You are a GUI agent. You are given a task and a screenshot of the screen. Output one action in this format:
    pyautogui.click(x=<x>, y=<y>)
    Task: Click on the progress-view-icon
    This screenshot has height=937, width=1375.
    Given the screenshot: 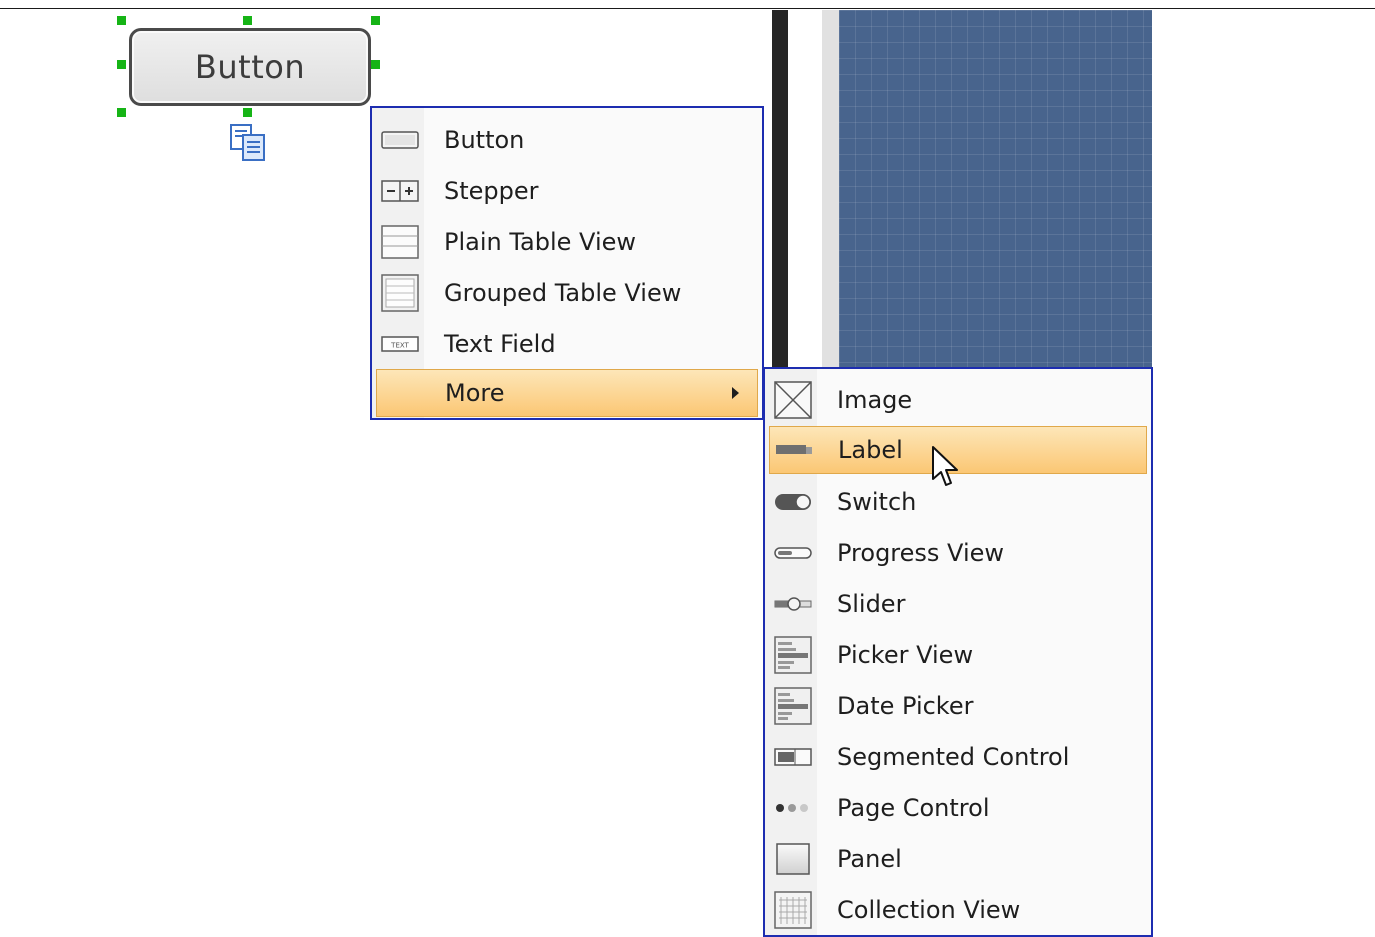 What is the action you would take?
    pyautogui.click(x=793, y=553)
    